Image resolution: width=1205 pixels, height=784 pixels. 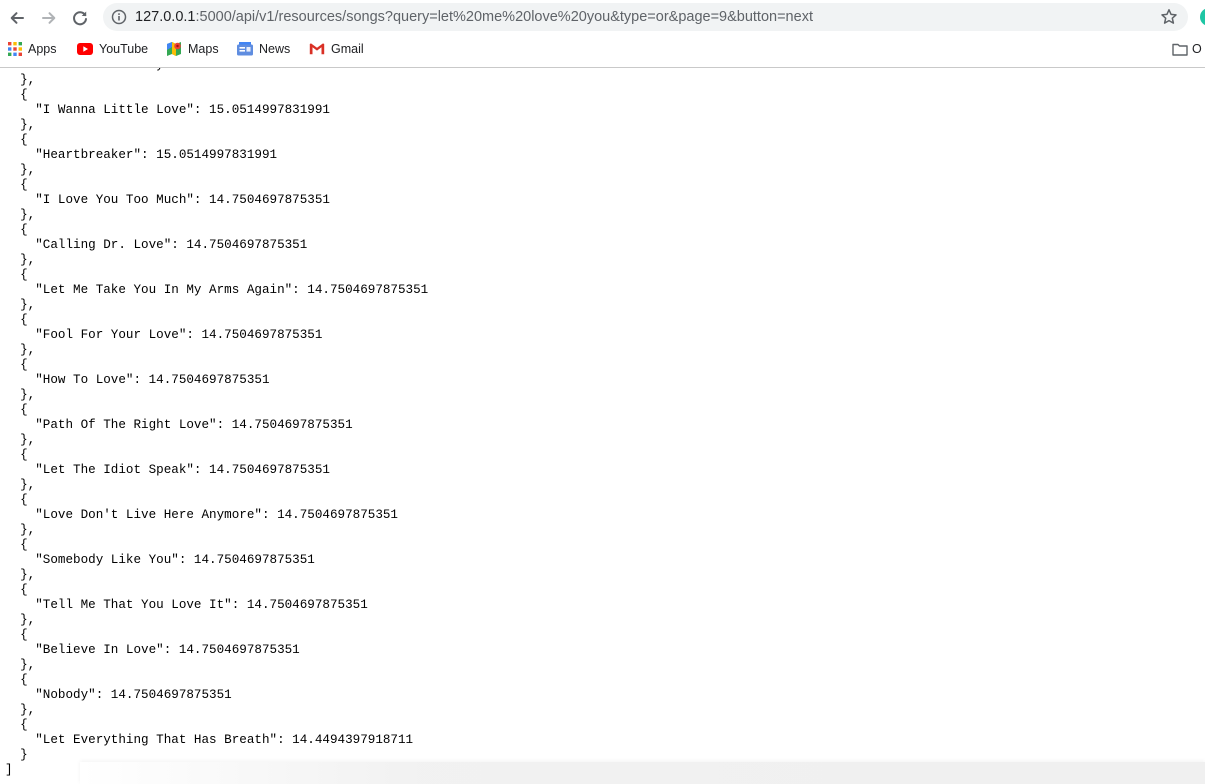 What do you see at coordinates (156, 245) in the screenshot?
I see `json-line: "Calling Dr. Love": 14.7504697875351` at bounding box center [156, 245].